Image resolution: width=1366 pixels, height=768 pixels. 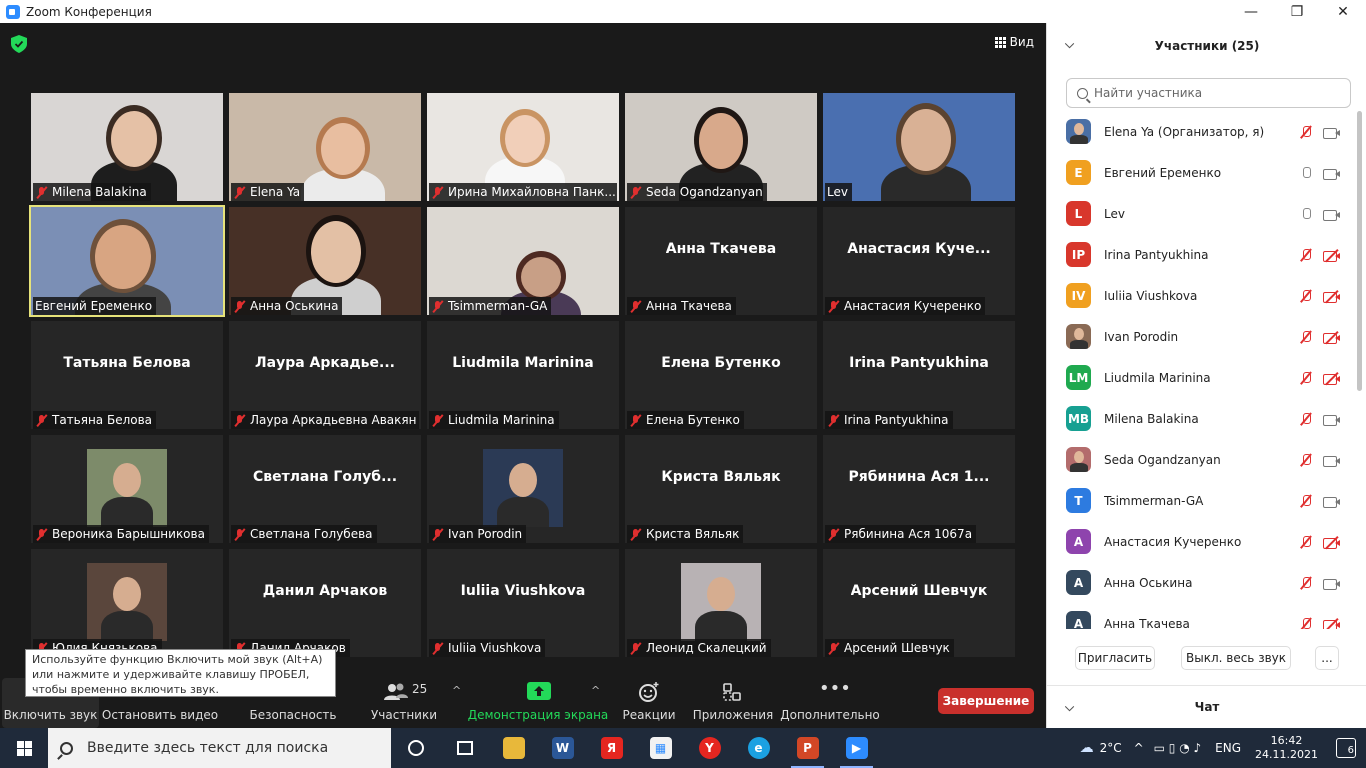 I want to click on close-button: ✕, so click(x=1343, y=11).